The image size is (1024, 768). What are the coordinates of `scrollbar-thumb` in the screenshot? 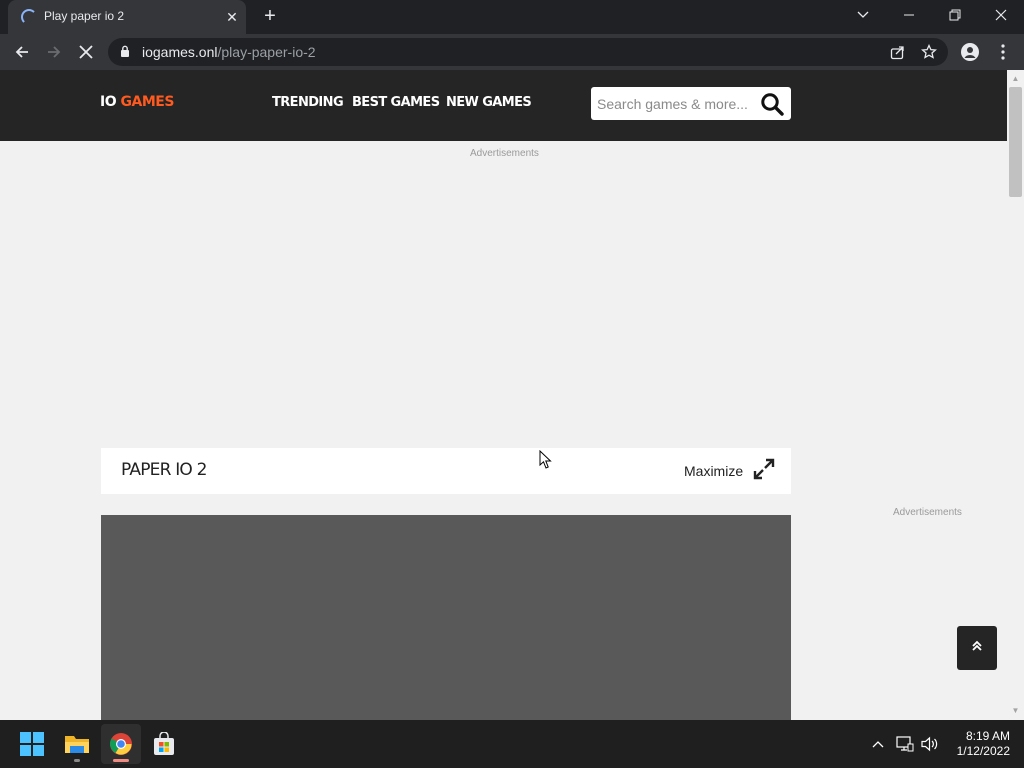 It's located at (1015, 142).